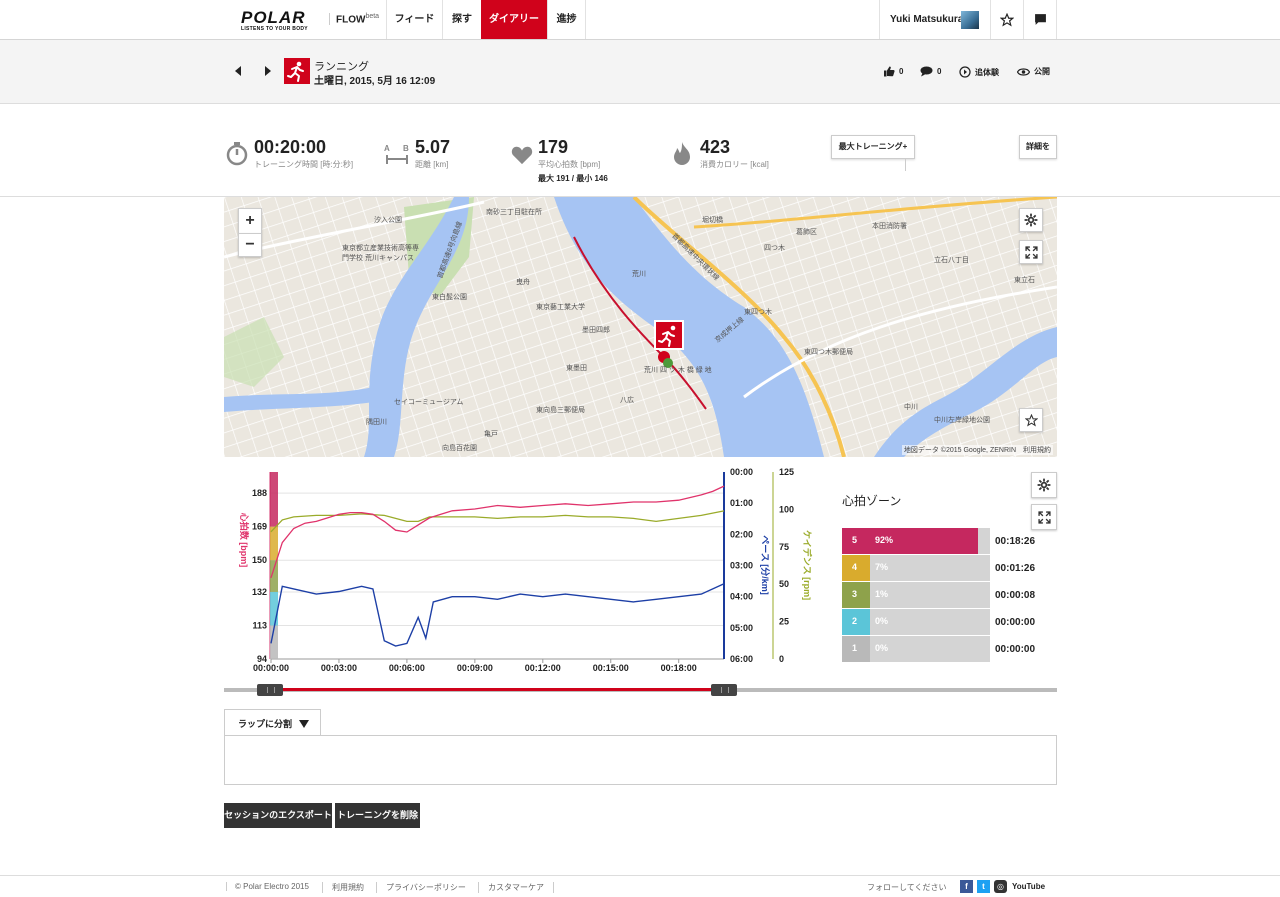  I want to click on map-settings-button, so click(1031, 220).